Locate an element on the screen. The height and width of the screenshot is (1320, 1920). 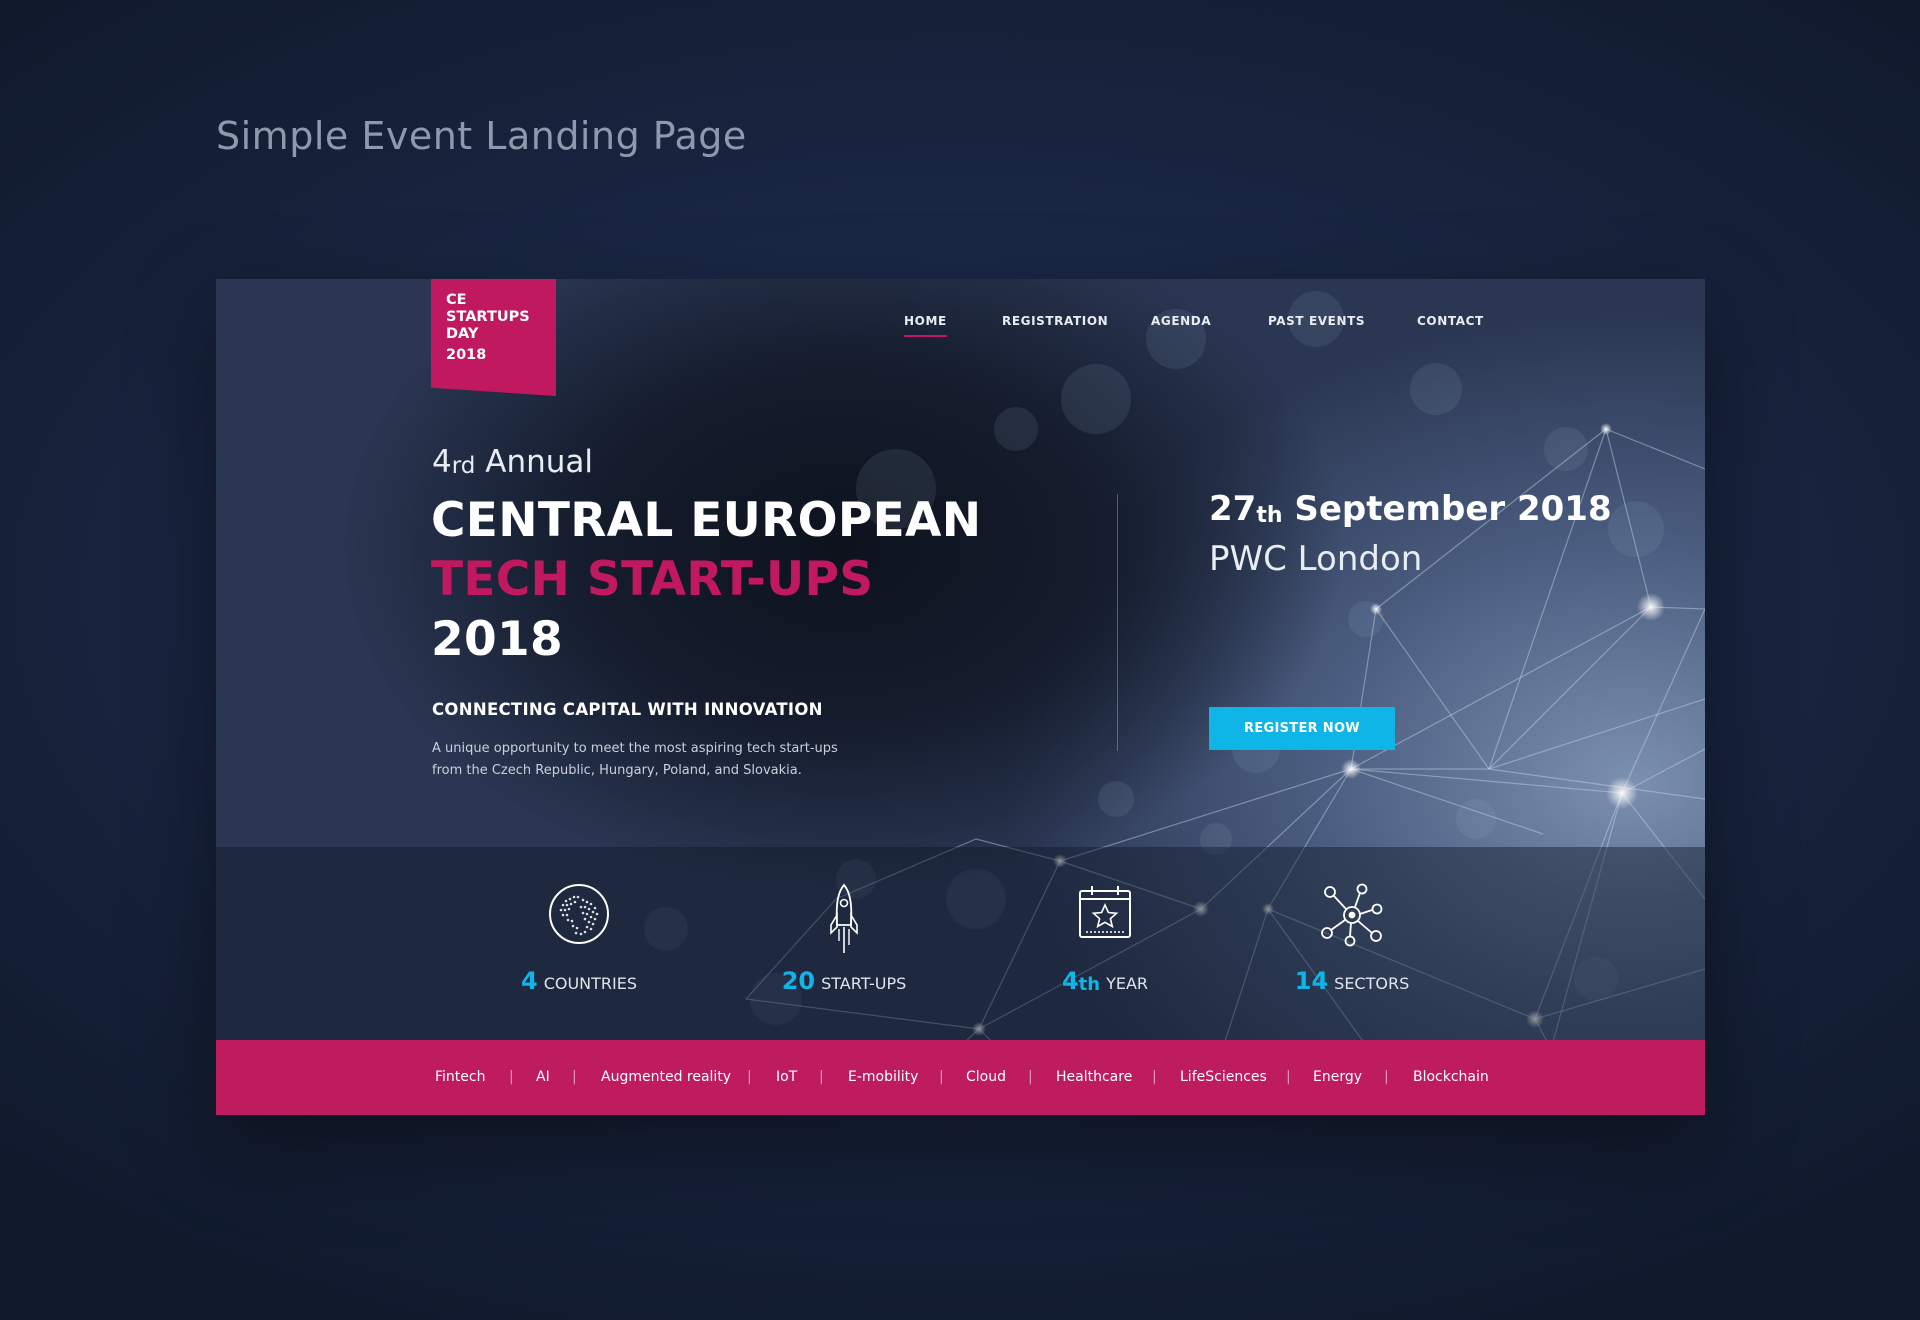
sector-lifesciences: LifeSciences is located at coordinates (1223, 1077).